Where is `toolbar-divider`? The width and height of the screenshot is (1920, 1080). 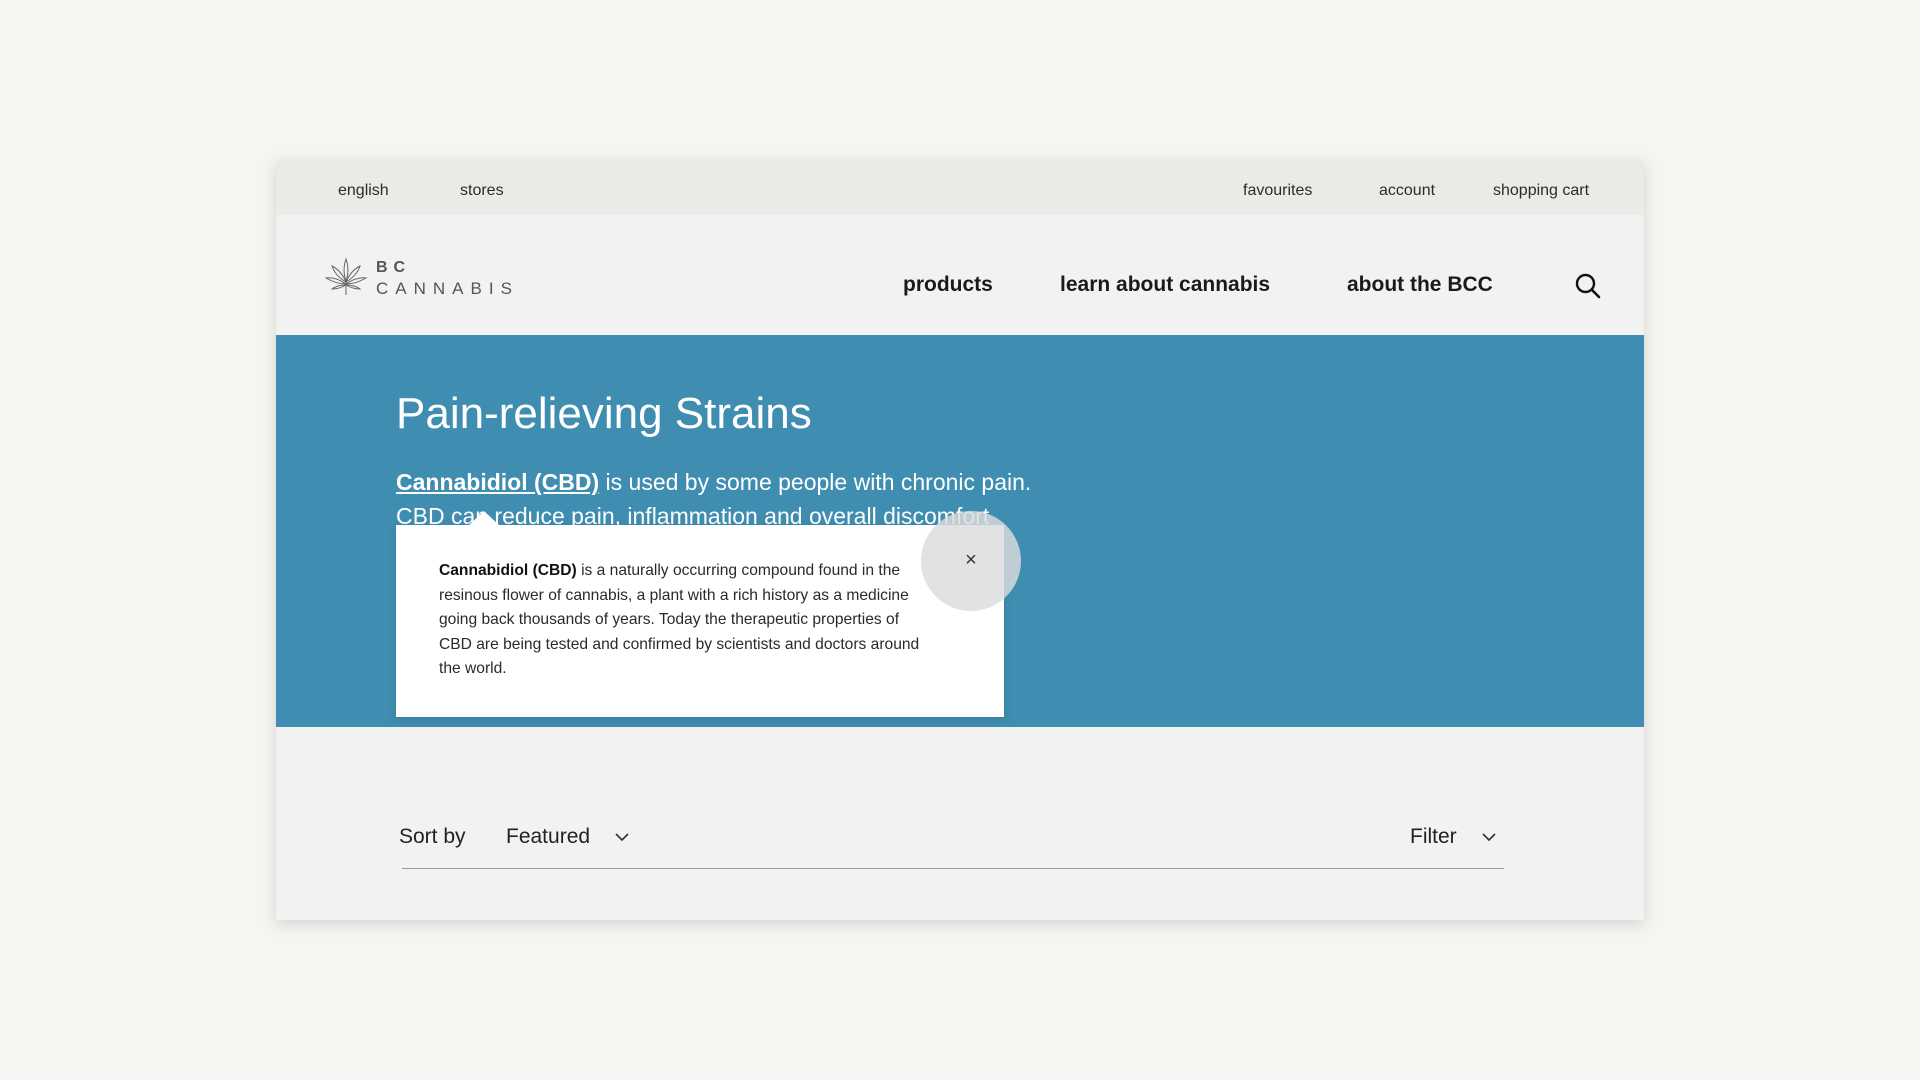 toolbar-divider is located at coordinates (953, 868).